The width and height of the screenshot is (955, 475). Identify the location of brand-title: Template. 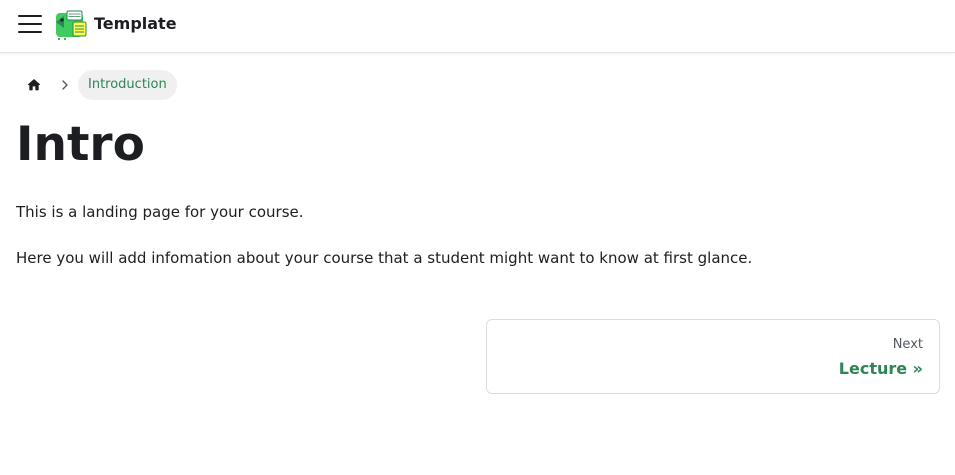
(135, 24).